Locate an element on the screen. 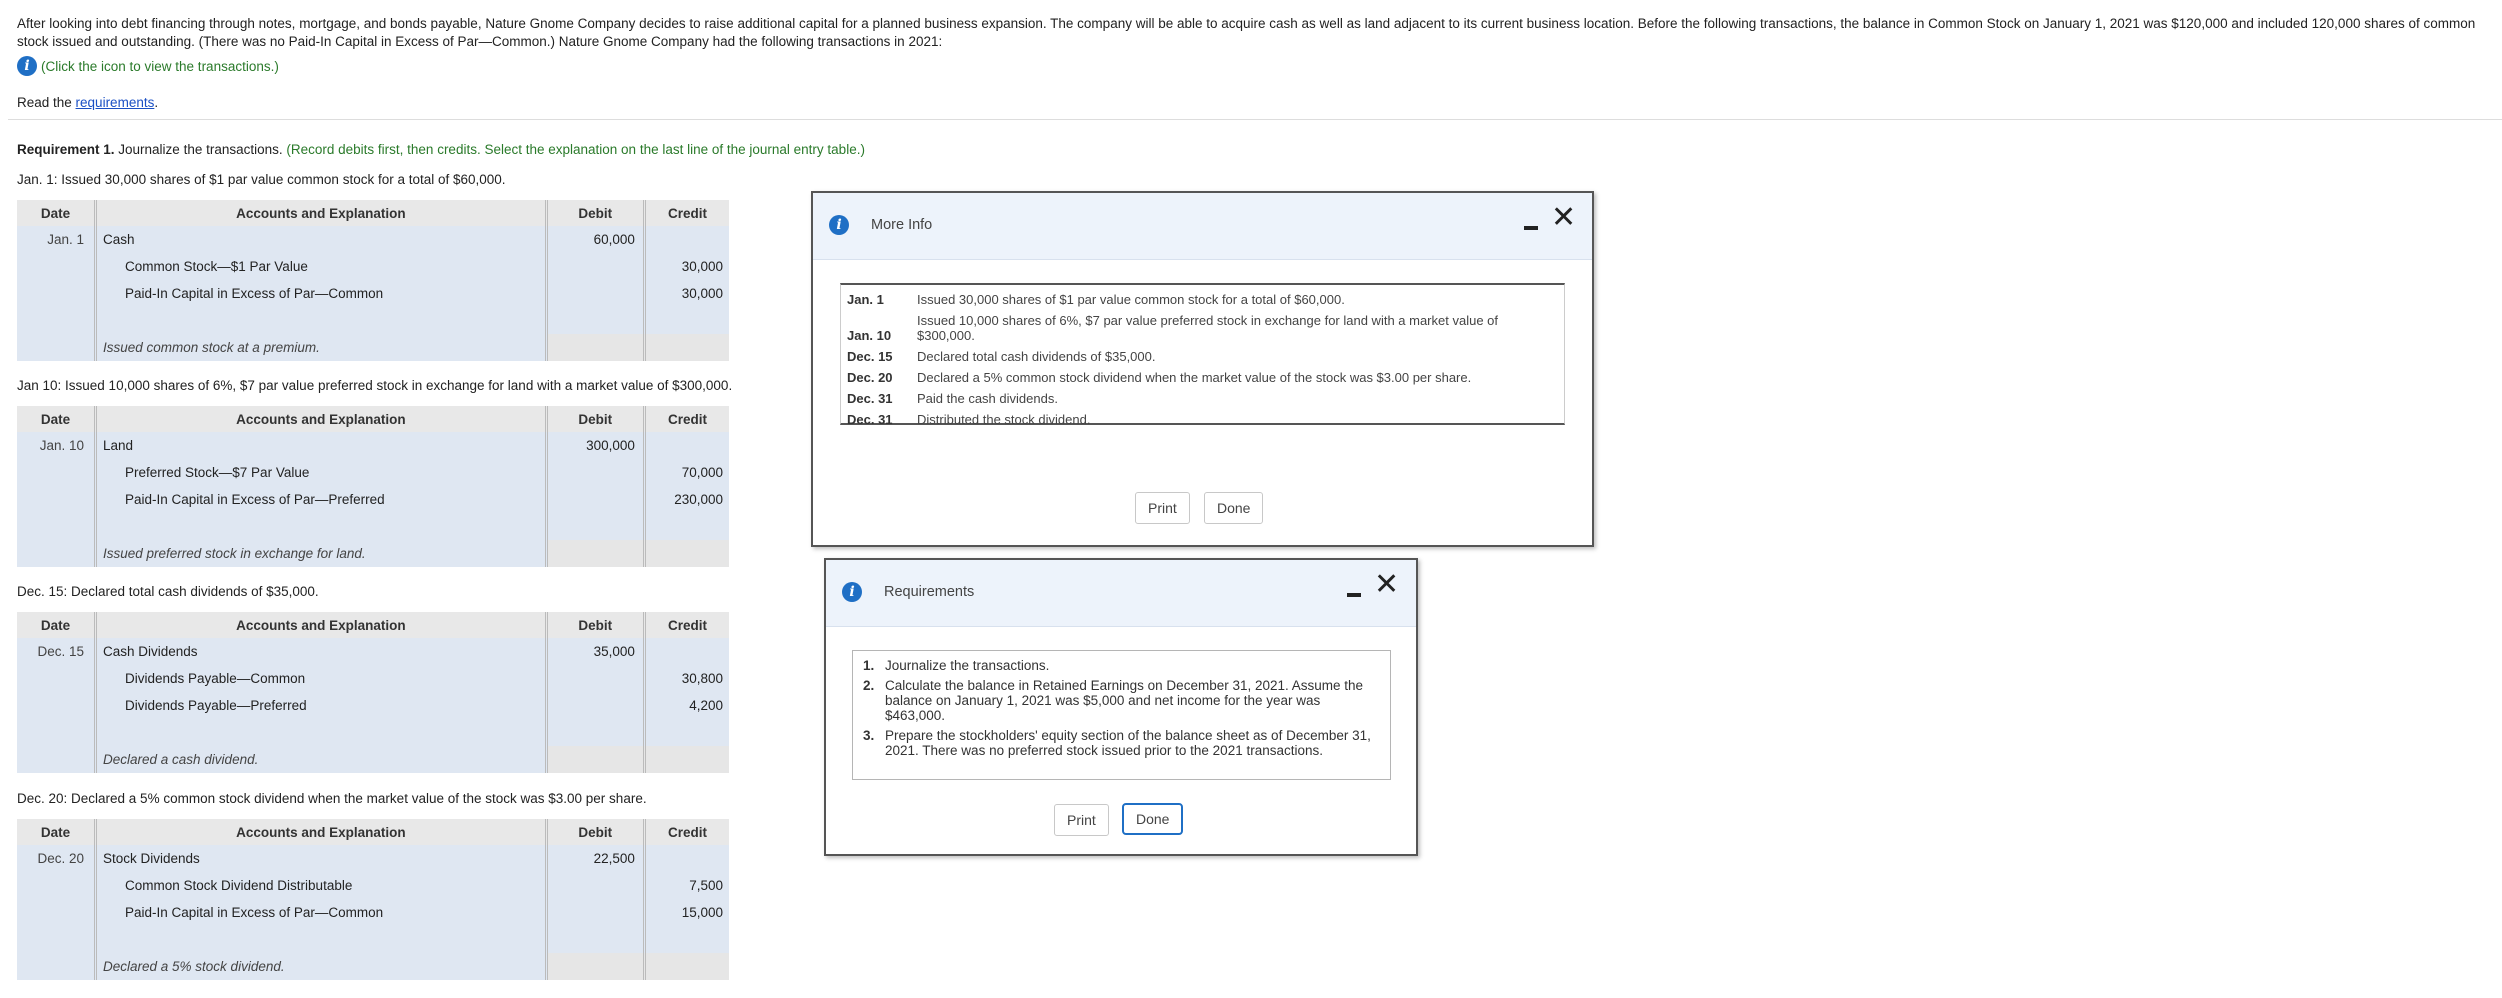  journal-row: Jan. 10 Land 300,000 is located at coordinates (373, 445).